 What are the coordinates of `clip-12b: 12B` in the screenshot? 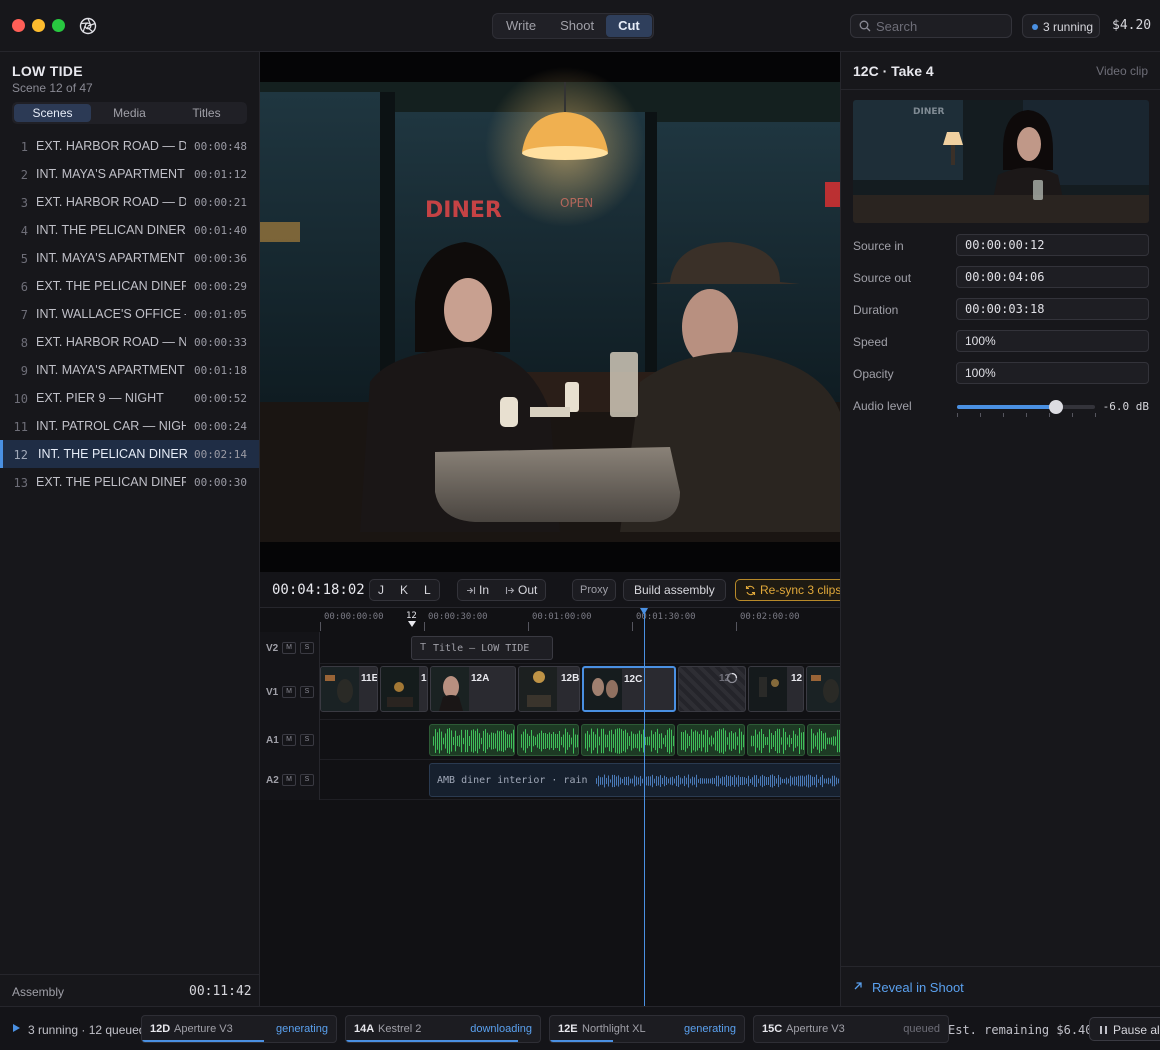 It's located at (549, 689).